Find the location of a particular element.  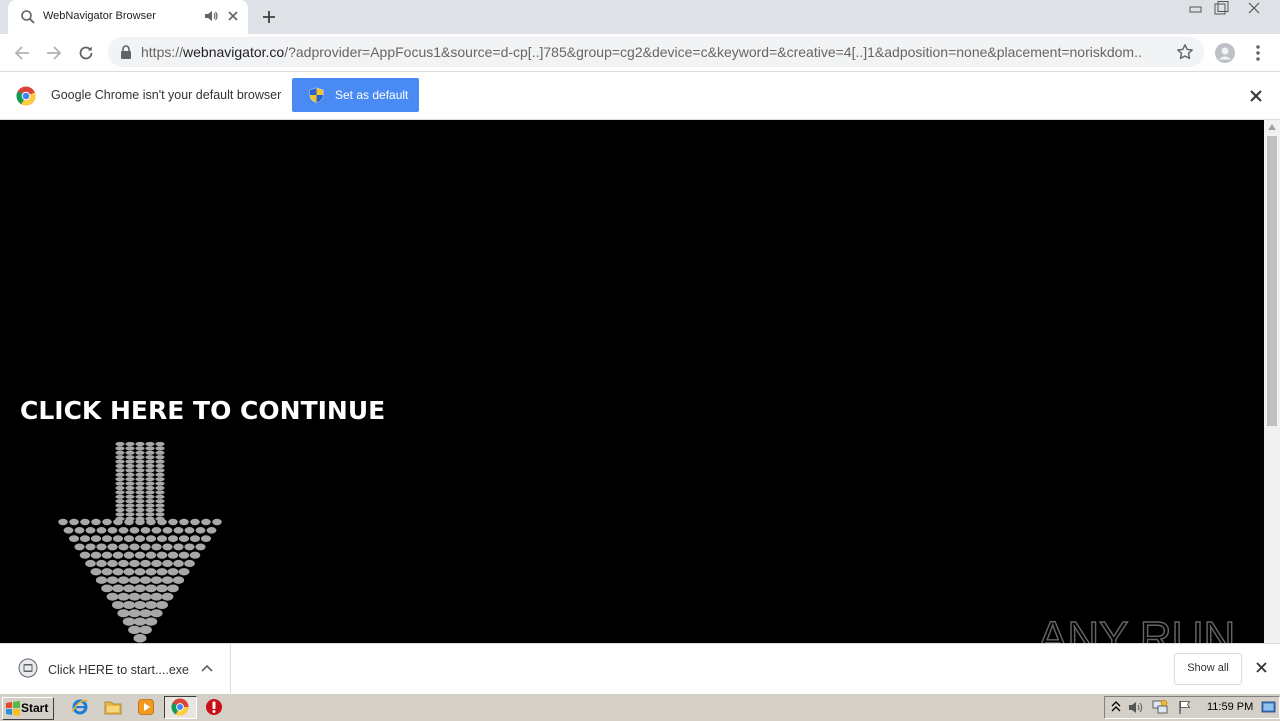

reload-icon is located at coordinates (86, 53).